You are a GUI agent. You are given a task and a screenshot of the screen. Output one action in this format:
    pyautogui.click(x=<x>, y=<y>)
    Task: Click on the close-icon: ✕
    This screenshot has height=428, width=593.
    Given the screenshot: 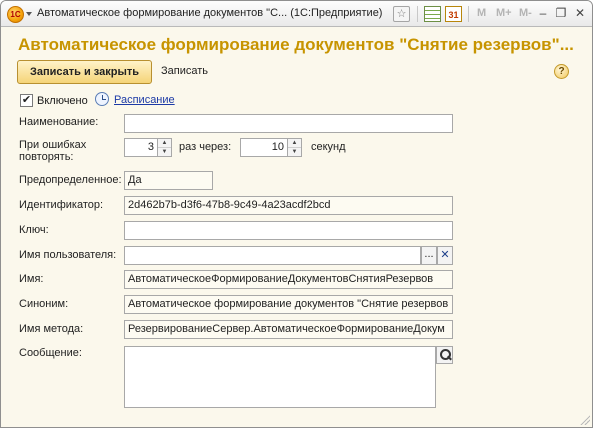 What is the action you would take?
    pyautogui.click(x=580, y=13)
    